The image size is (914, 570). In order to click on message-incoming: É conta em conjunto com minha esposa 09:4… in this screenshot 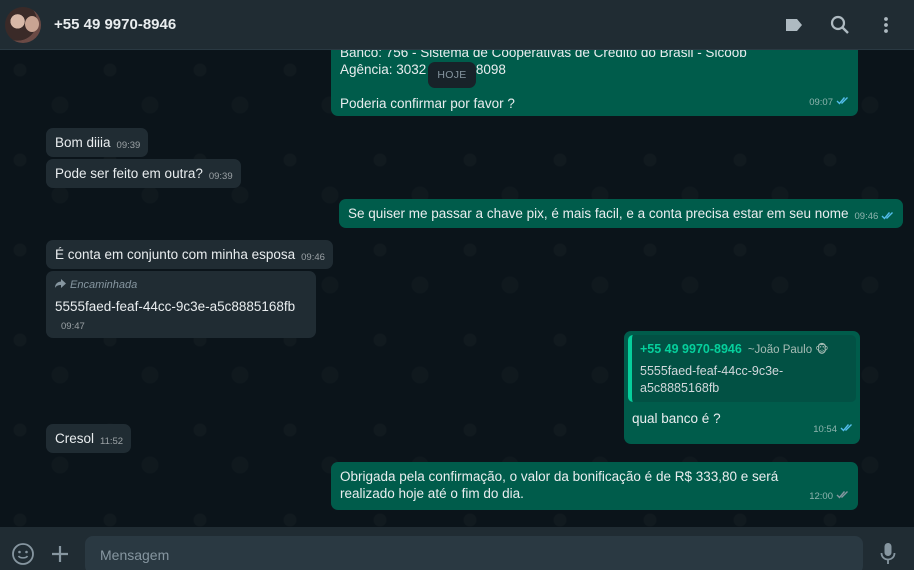, I will do `click(189, 254)`.